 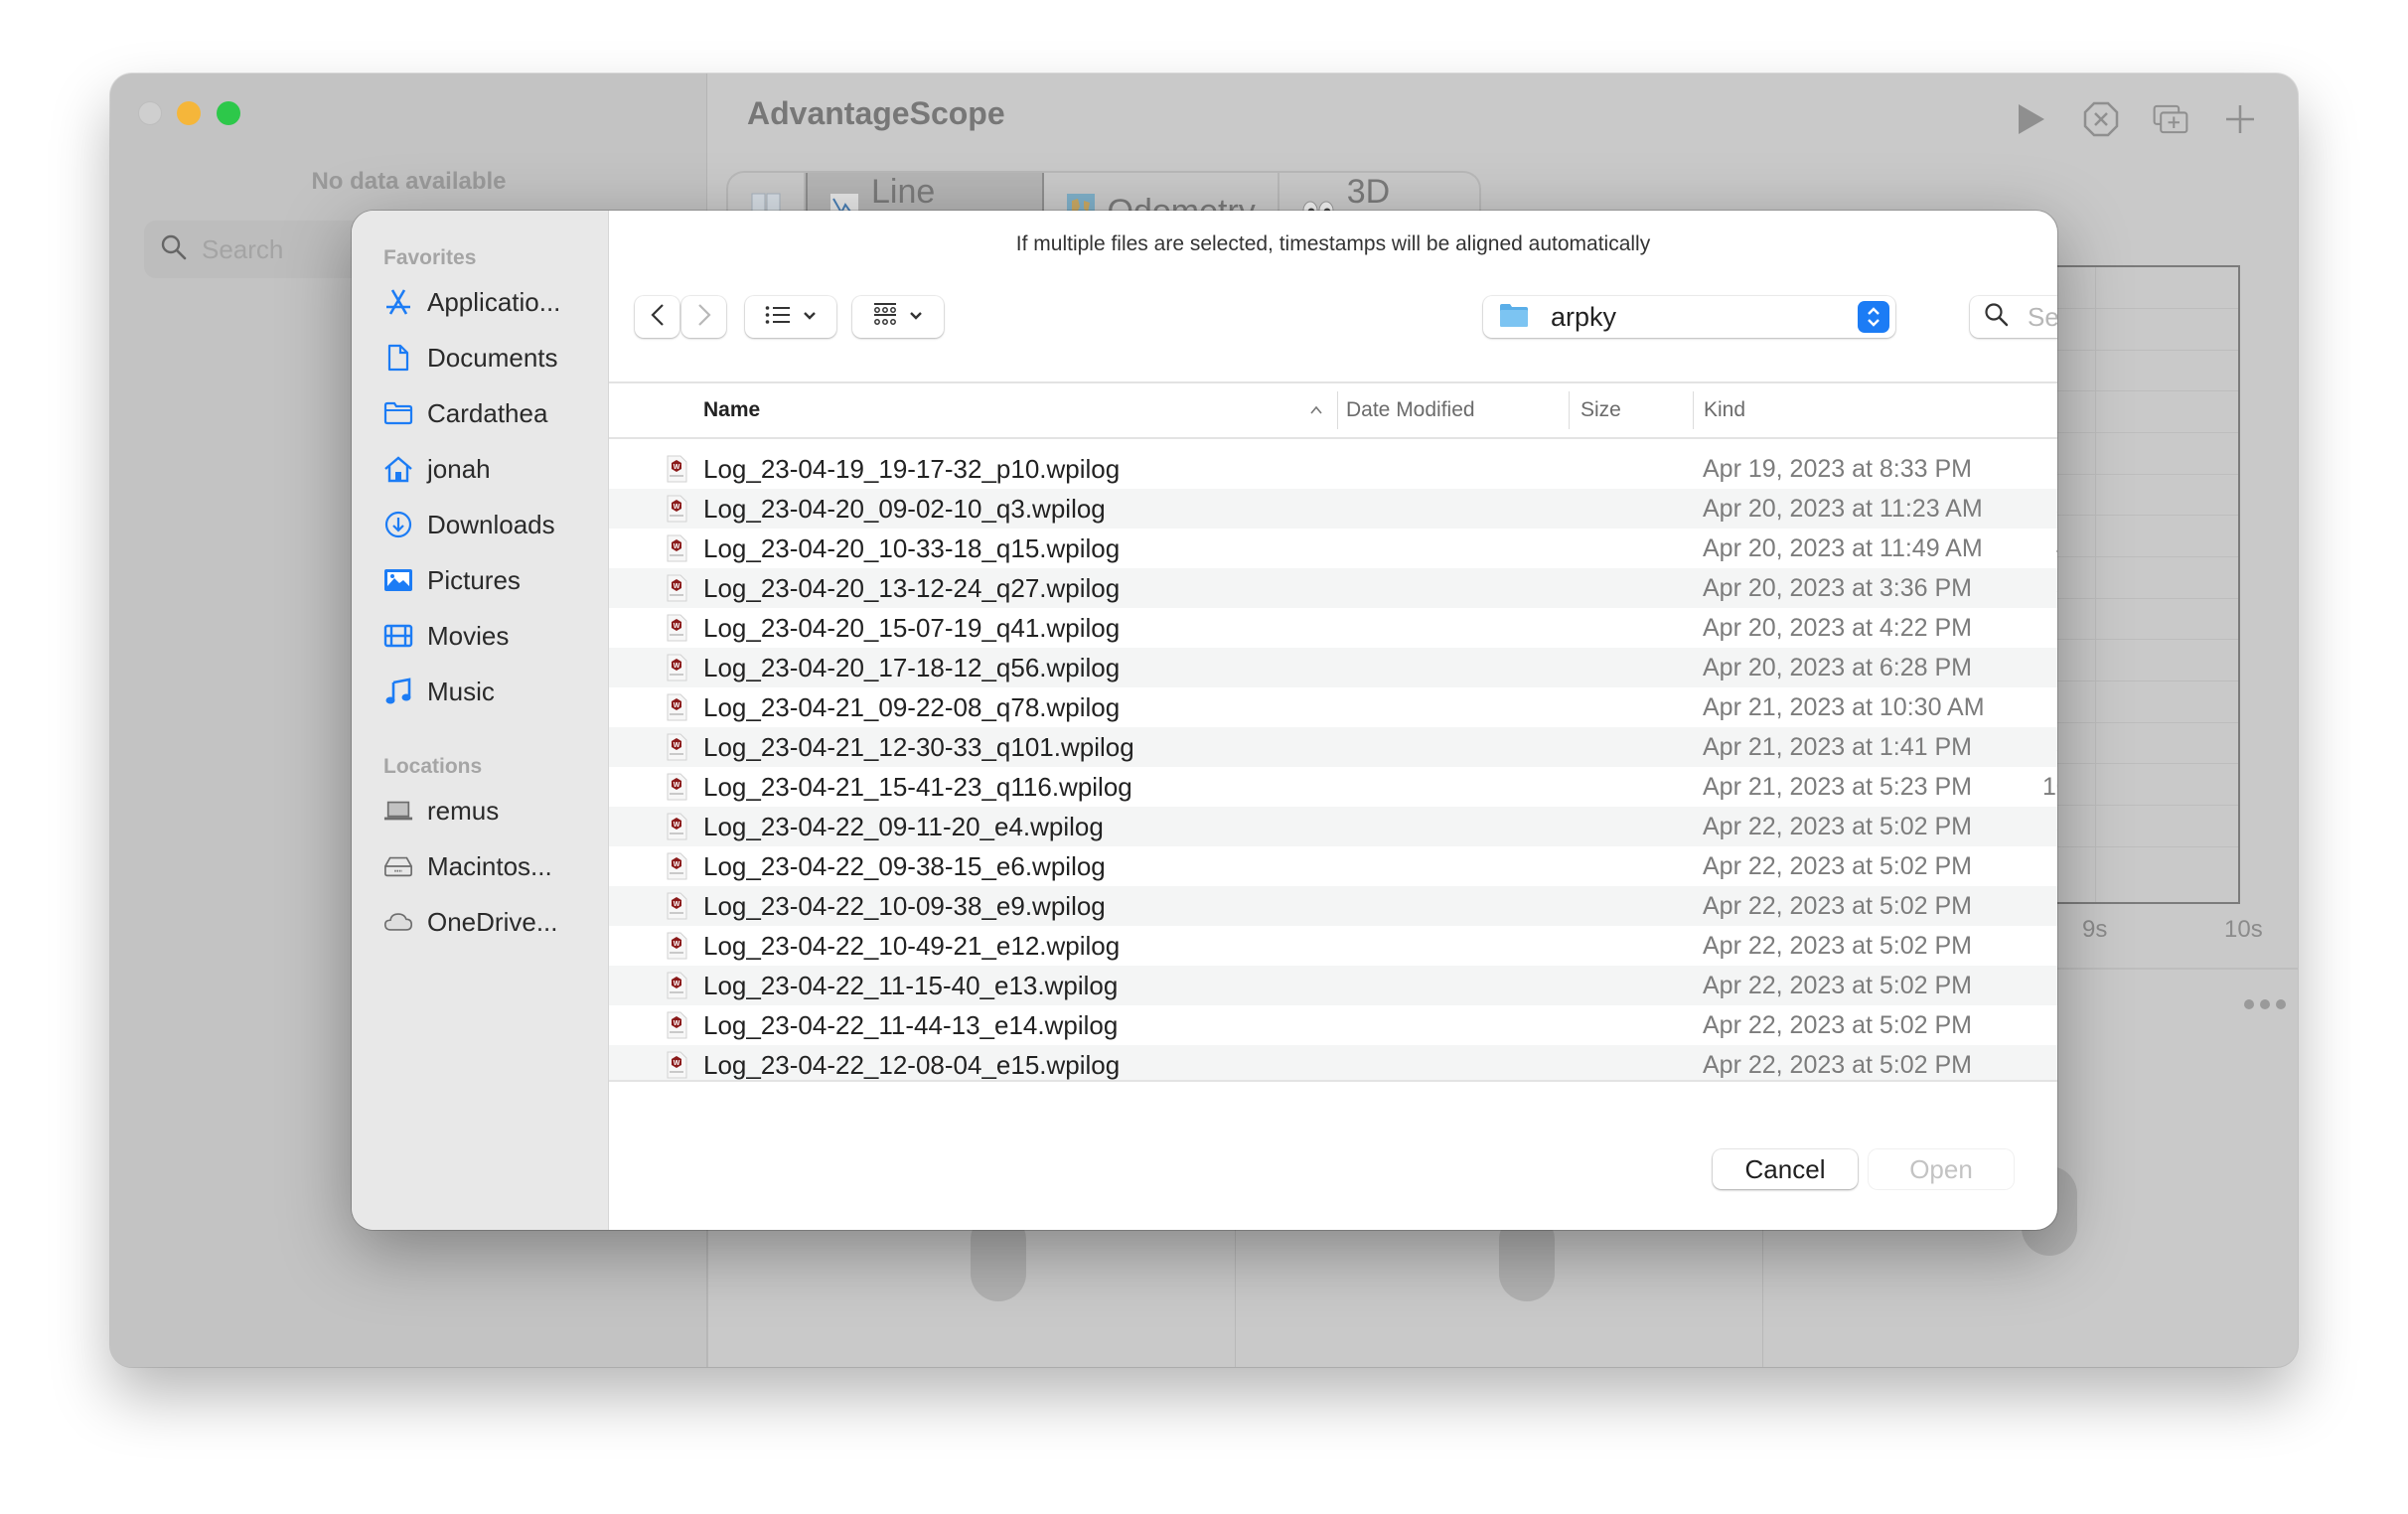 I want to click on file-date-modified: Apr 20, 2023 at 4:22 PM, so click(x=1838, y=627).